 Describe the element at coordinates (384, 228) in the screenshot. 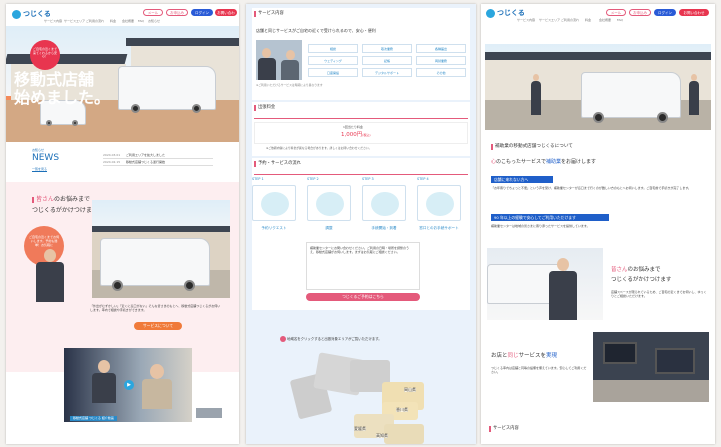

I see `step-caption: 手続開始・到着` at that location.